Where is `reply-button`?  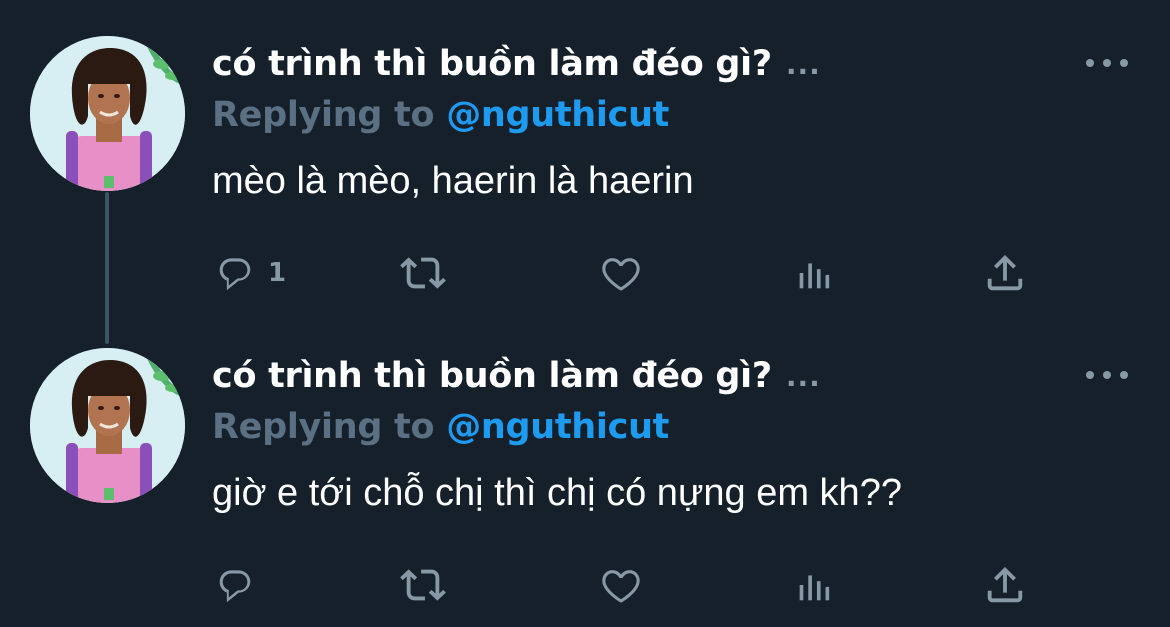
reply-button is located at coordinates (240, 585).